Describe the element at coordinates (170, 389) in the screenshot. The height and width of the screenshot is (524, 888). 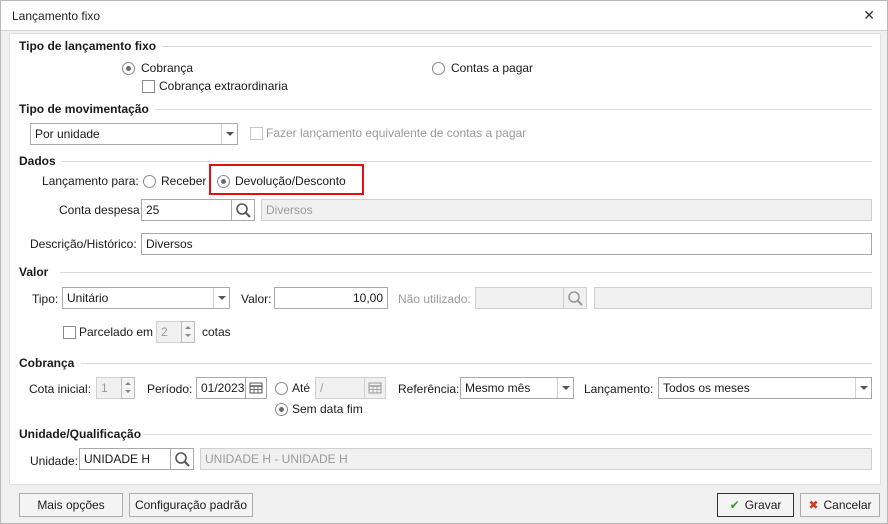
I see `periodo-label: Período:` at that location.